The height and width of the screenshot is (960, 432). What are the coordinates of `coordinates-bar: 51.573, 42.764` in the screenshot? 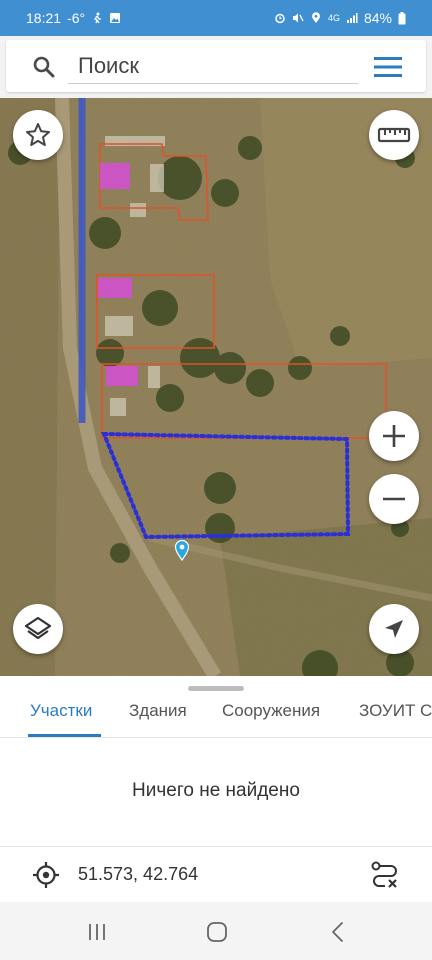 It's located at (216, 874).